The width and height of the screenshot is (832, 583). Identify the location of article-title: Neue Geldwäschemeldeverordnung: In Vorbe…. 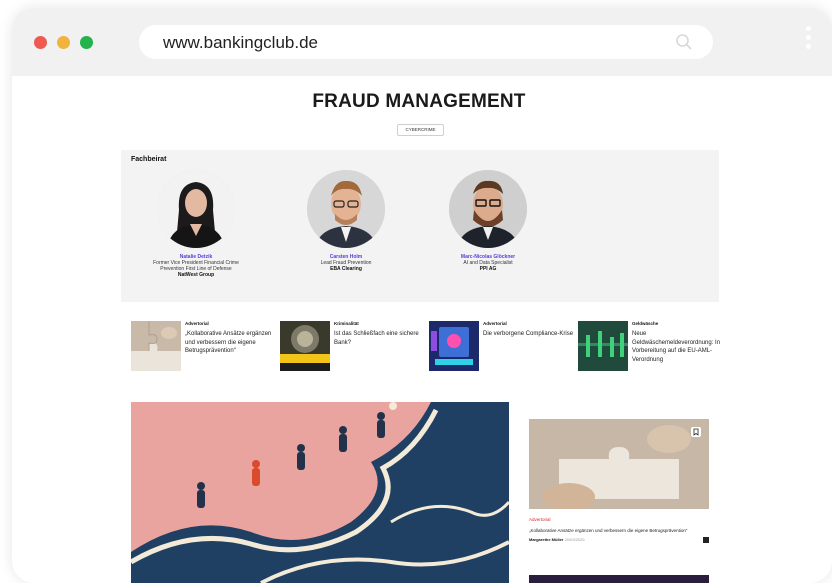
(679, 347).